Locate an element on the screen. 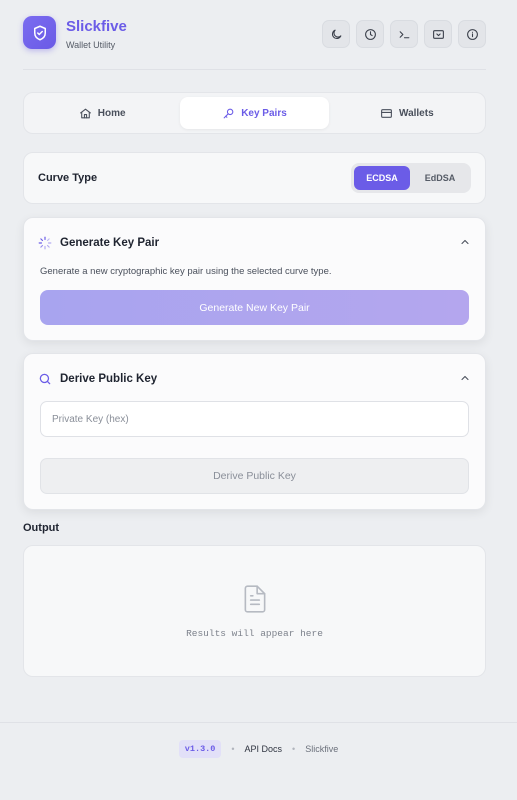  key-icon is located at coordinates (228, 113).